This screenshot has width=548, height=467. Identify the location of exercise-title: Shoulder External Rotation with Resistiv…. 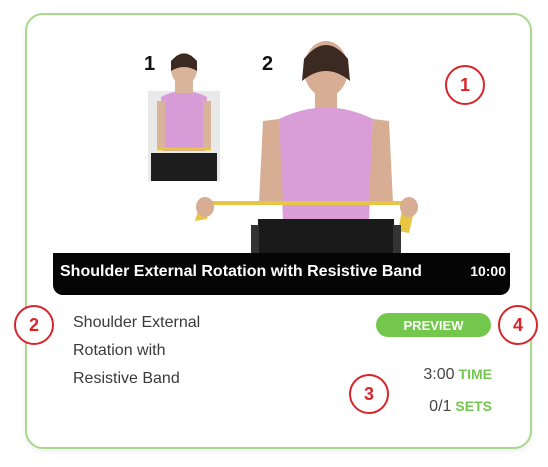
(168, 351).